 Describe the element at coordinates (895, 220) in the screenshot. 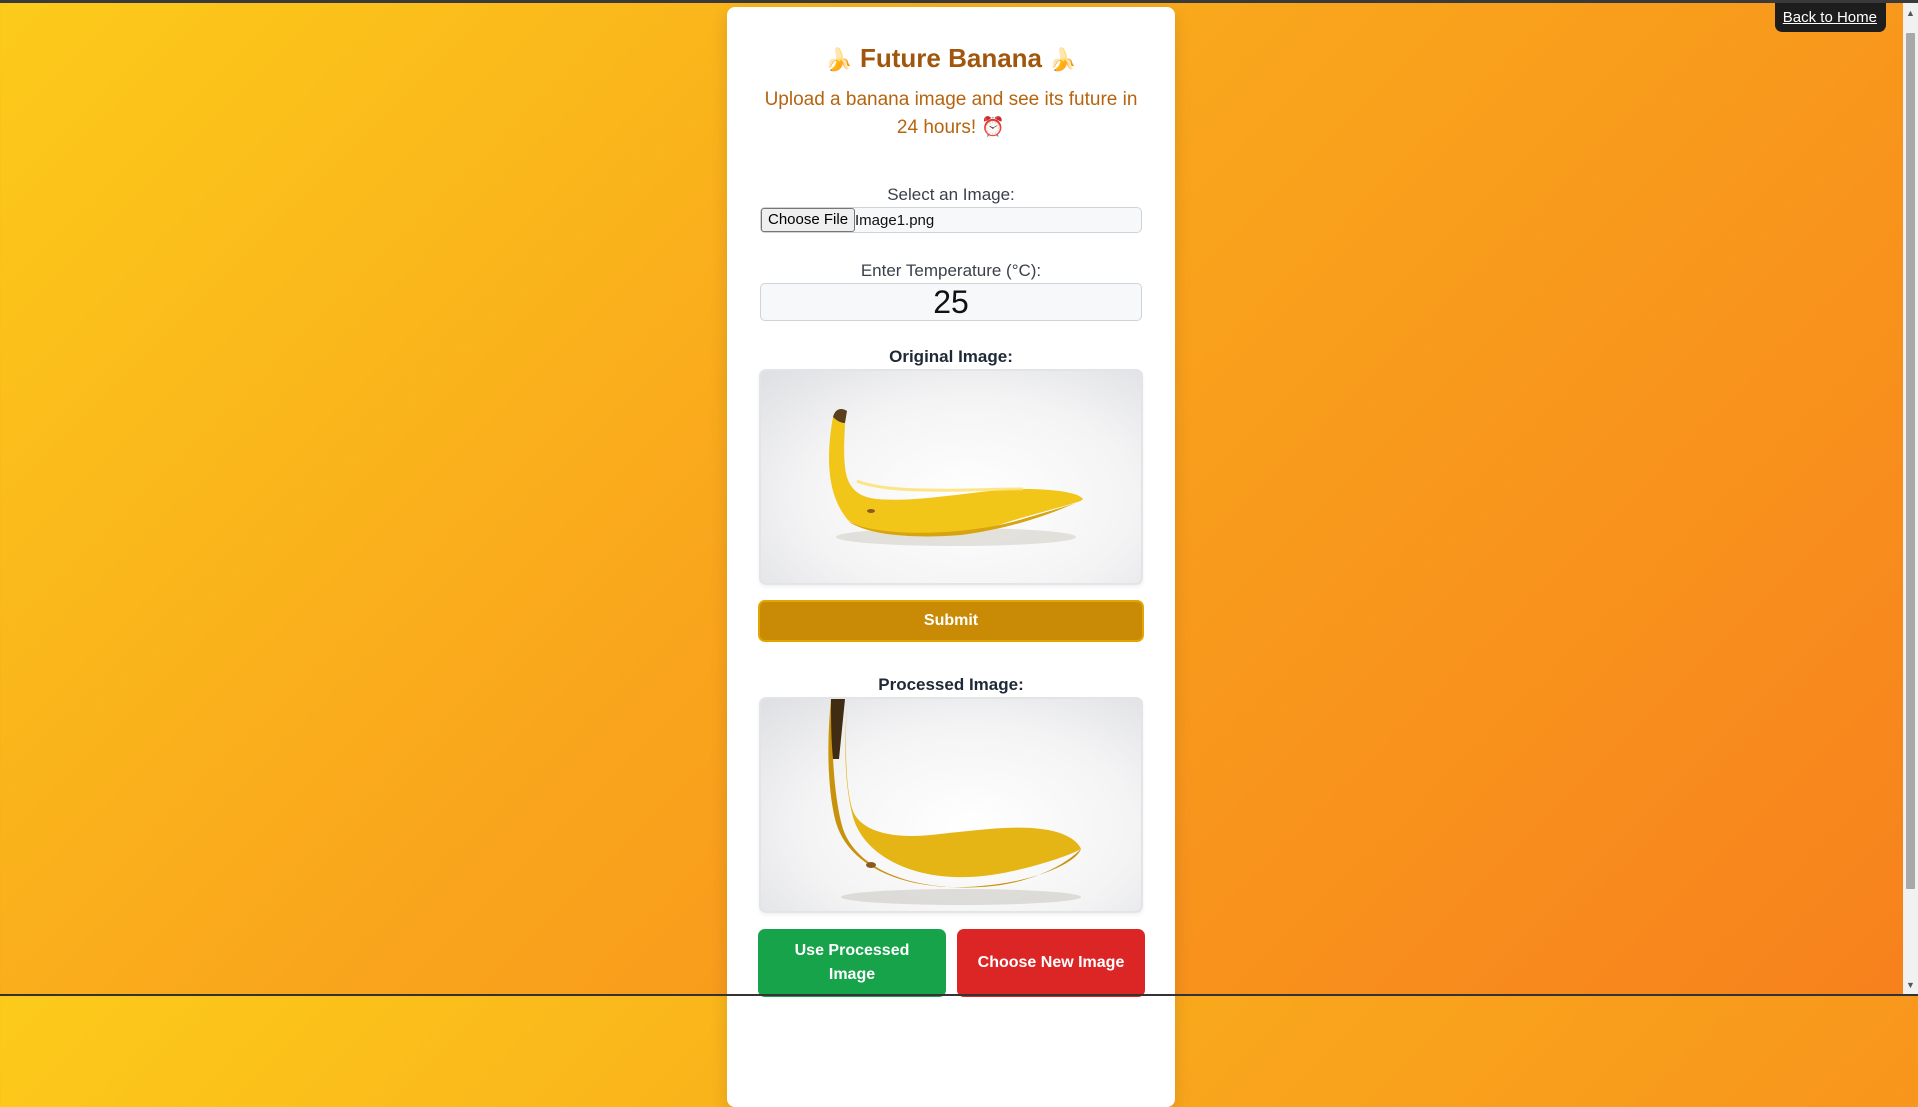

I see `selected-file-name: Image1.png` at that location.